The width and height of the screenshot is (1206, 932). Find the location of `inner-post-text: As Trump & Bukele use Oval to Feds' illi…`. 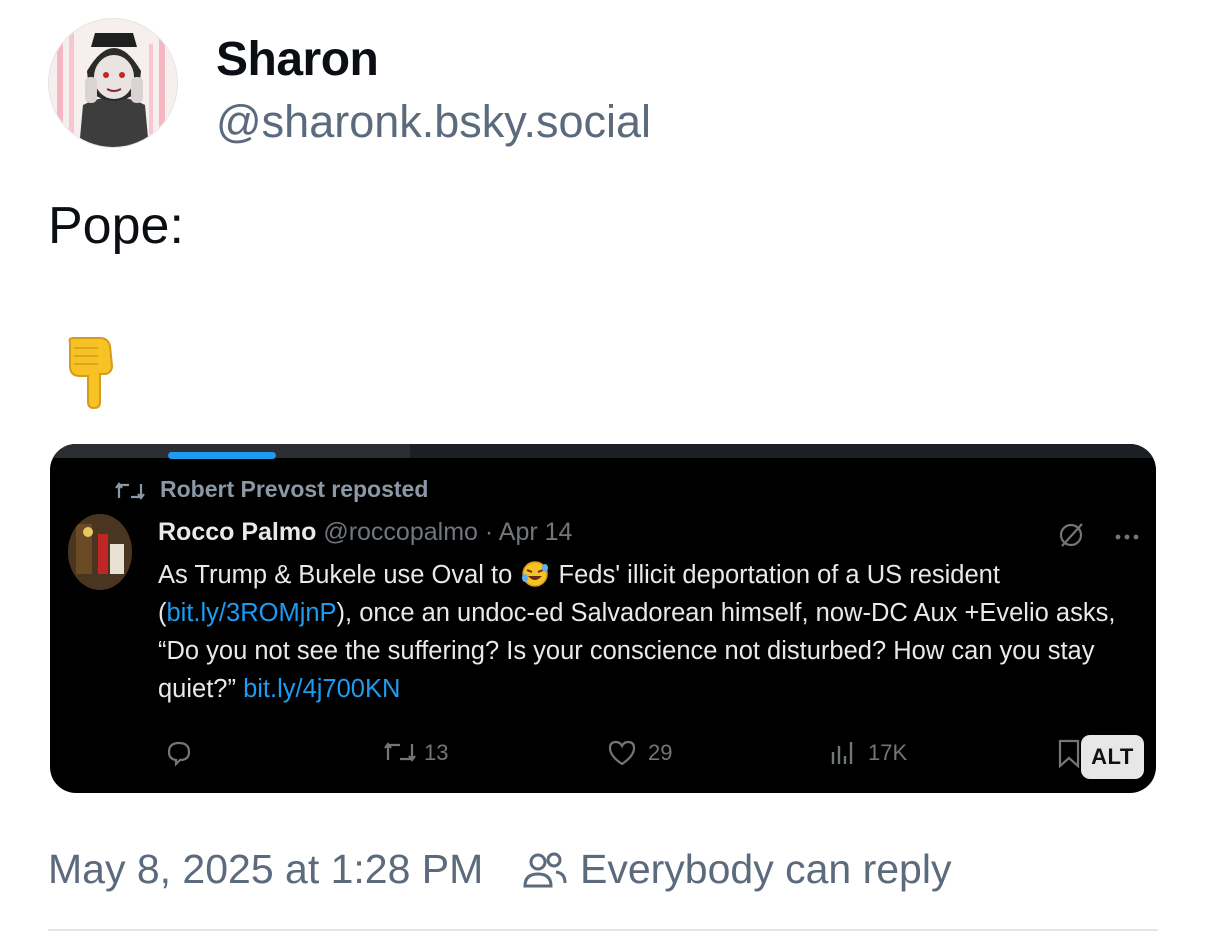

inner-post-text: As Trump & Bukele use Oval to Feds' illi… is located at coordinates (648, 632).